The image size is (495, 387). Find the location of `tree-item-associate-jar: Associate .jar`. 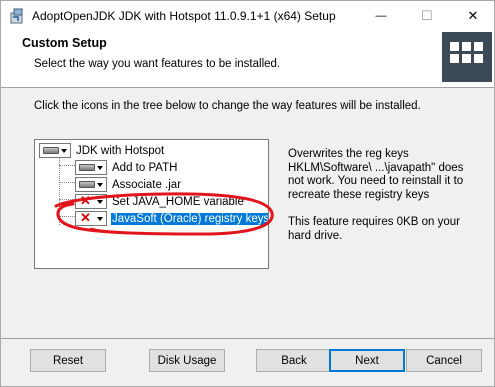

tree-item-associate-jar: Associate .jar is located at coordinates (128, 184).